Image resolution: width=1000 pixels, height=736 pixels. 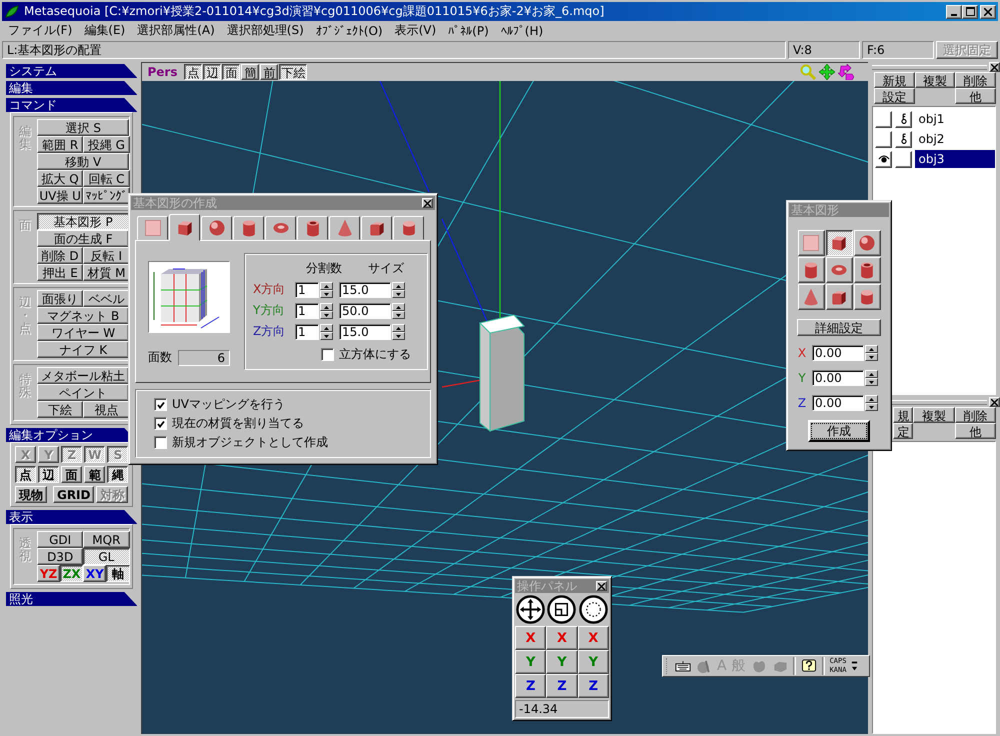 I want to click on menu-item: 編集(E), so click(x=105, y=30).